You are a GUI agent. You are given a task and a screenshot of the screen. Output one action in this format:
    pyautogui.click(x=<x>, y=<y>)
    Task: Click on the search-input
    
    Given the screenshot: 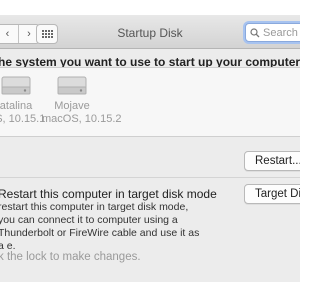 What is the action you would take?
    pyautogui.click(x=281, y=32)
    